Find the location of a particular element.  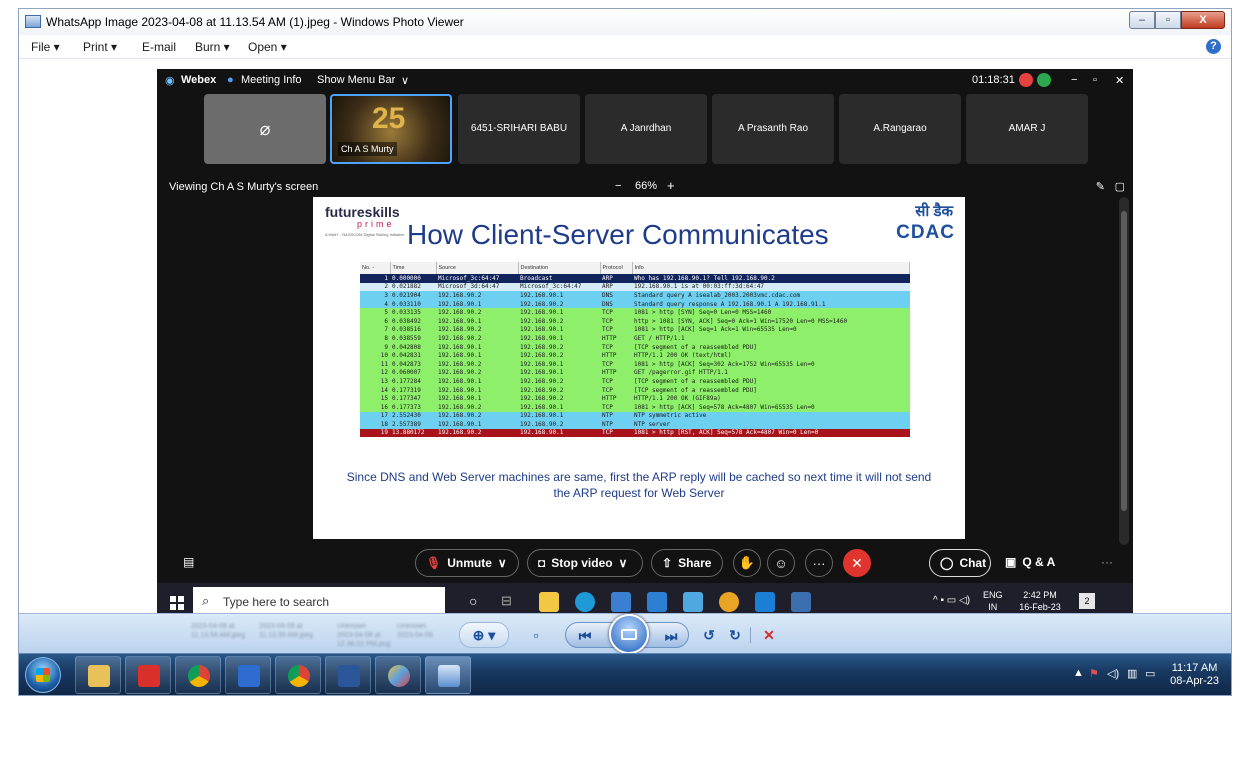

taskbar-app is located at coordinates (248, 675).